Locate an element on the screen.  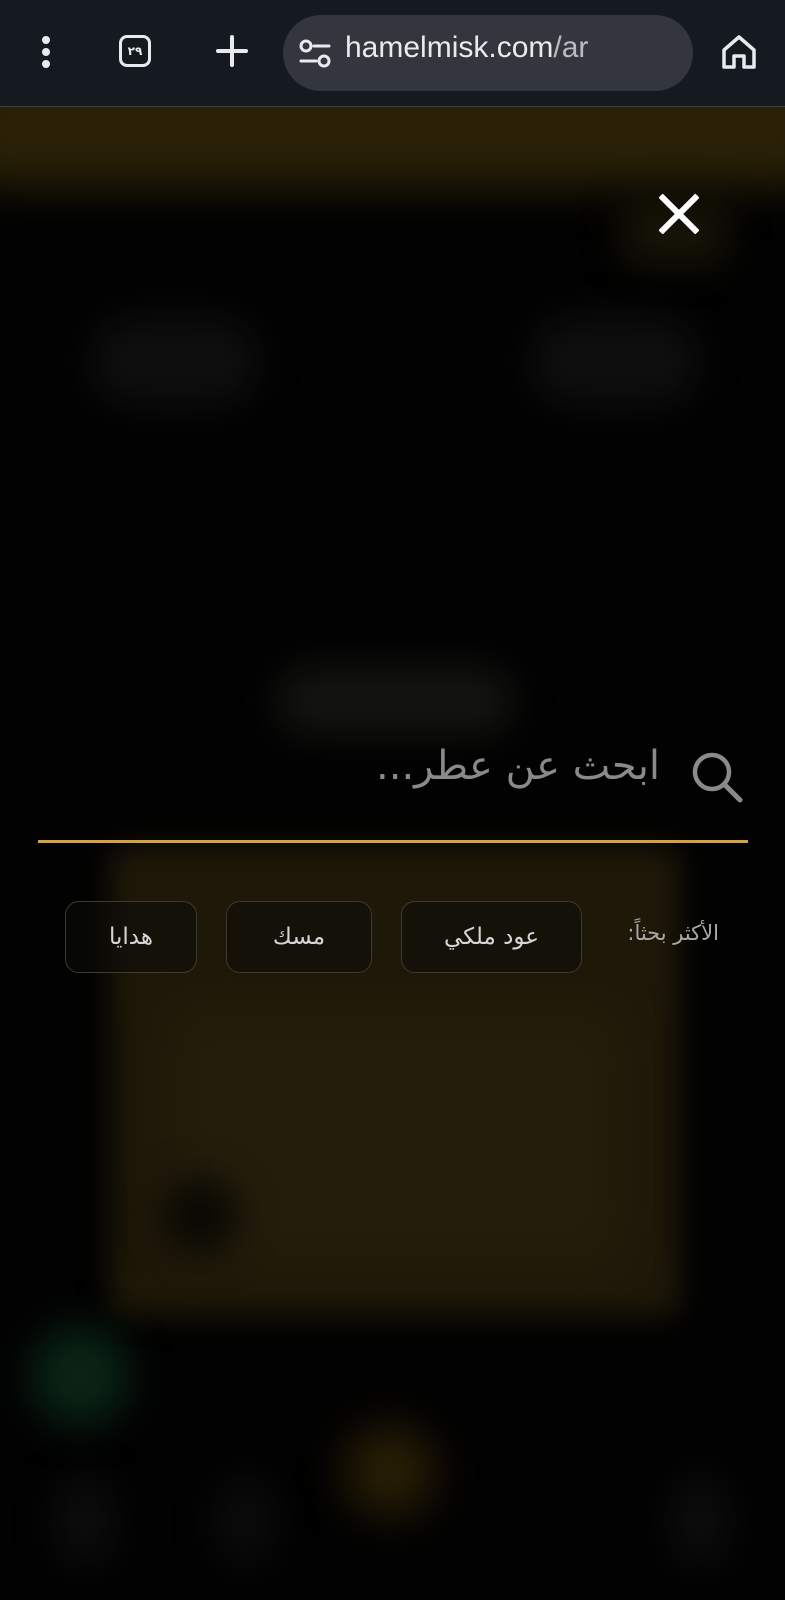
browser-menu-icon is located at coordinates (46, 52).